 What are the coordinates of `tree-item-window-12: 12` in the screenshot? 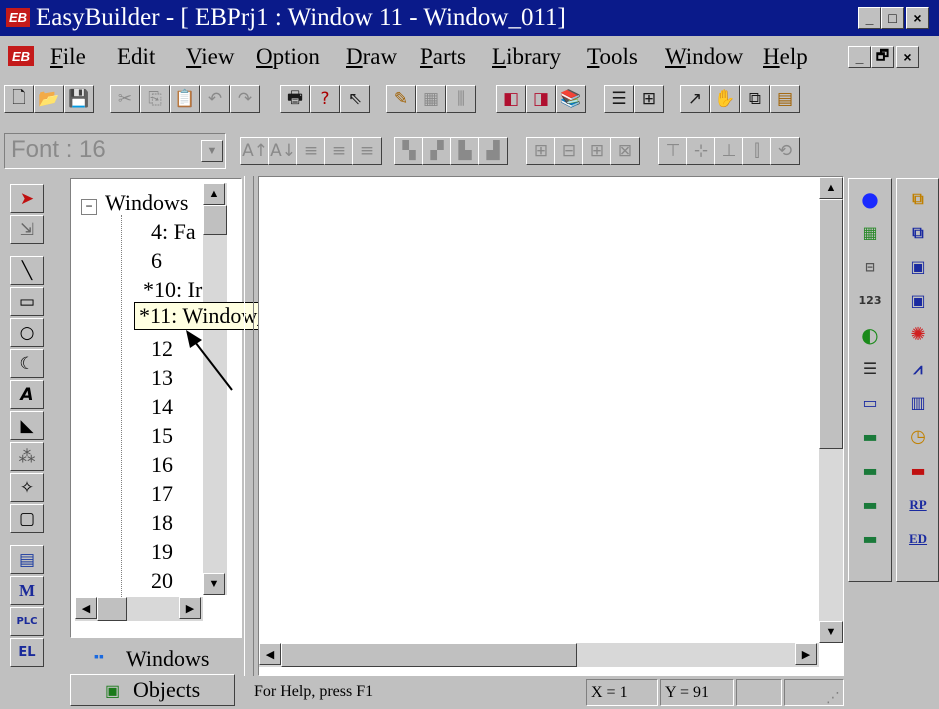 It's located at (162, 349).